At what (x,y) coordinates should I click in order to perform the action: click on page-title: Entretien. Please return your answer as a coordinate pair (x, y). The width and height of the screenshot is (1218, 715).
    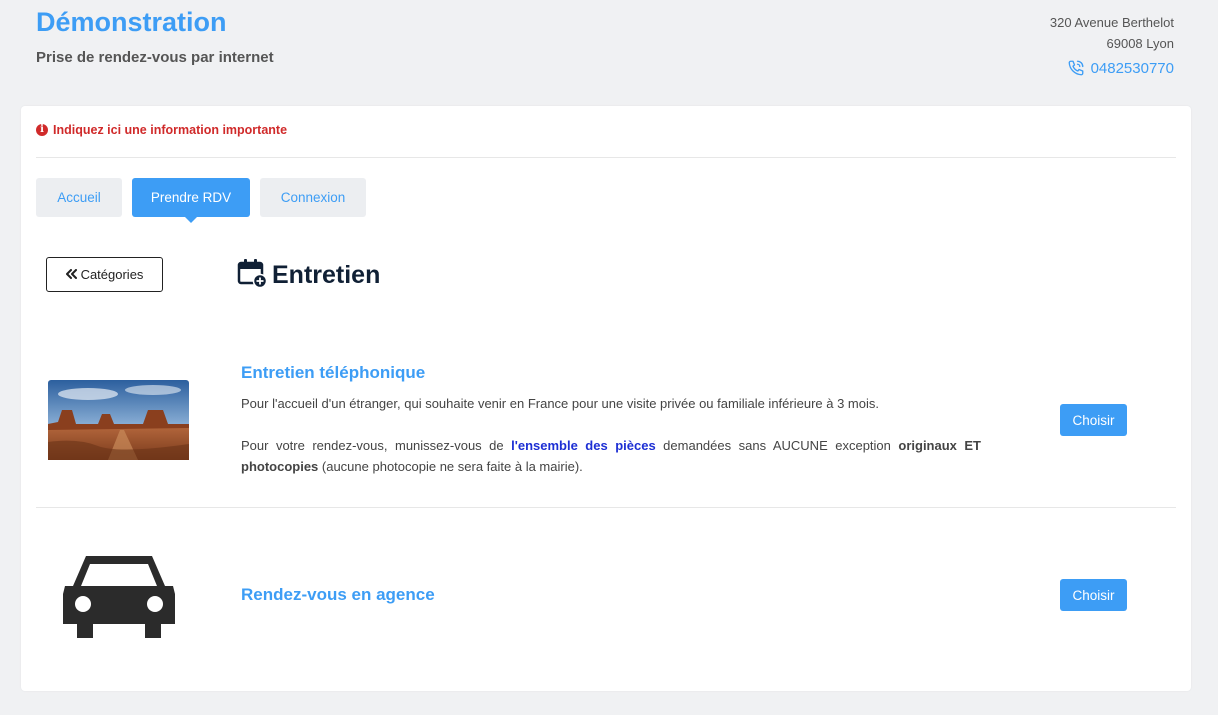
    Looking at the image, I should click on (326, 275).